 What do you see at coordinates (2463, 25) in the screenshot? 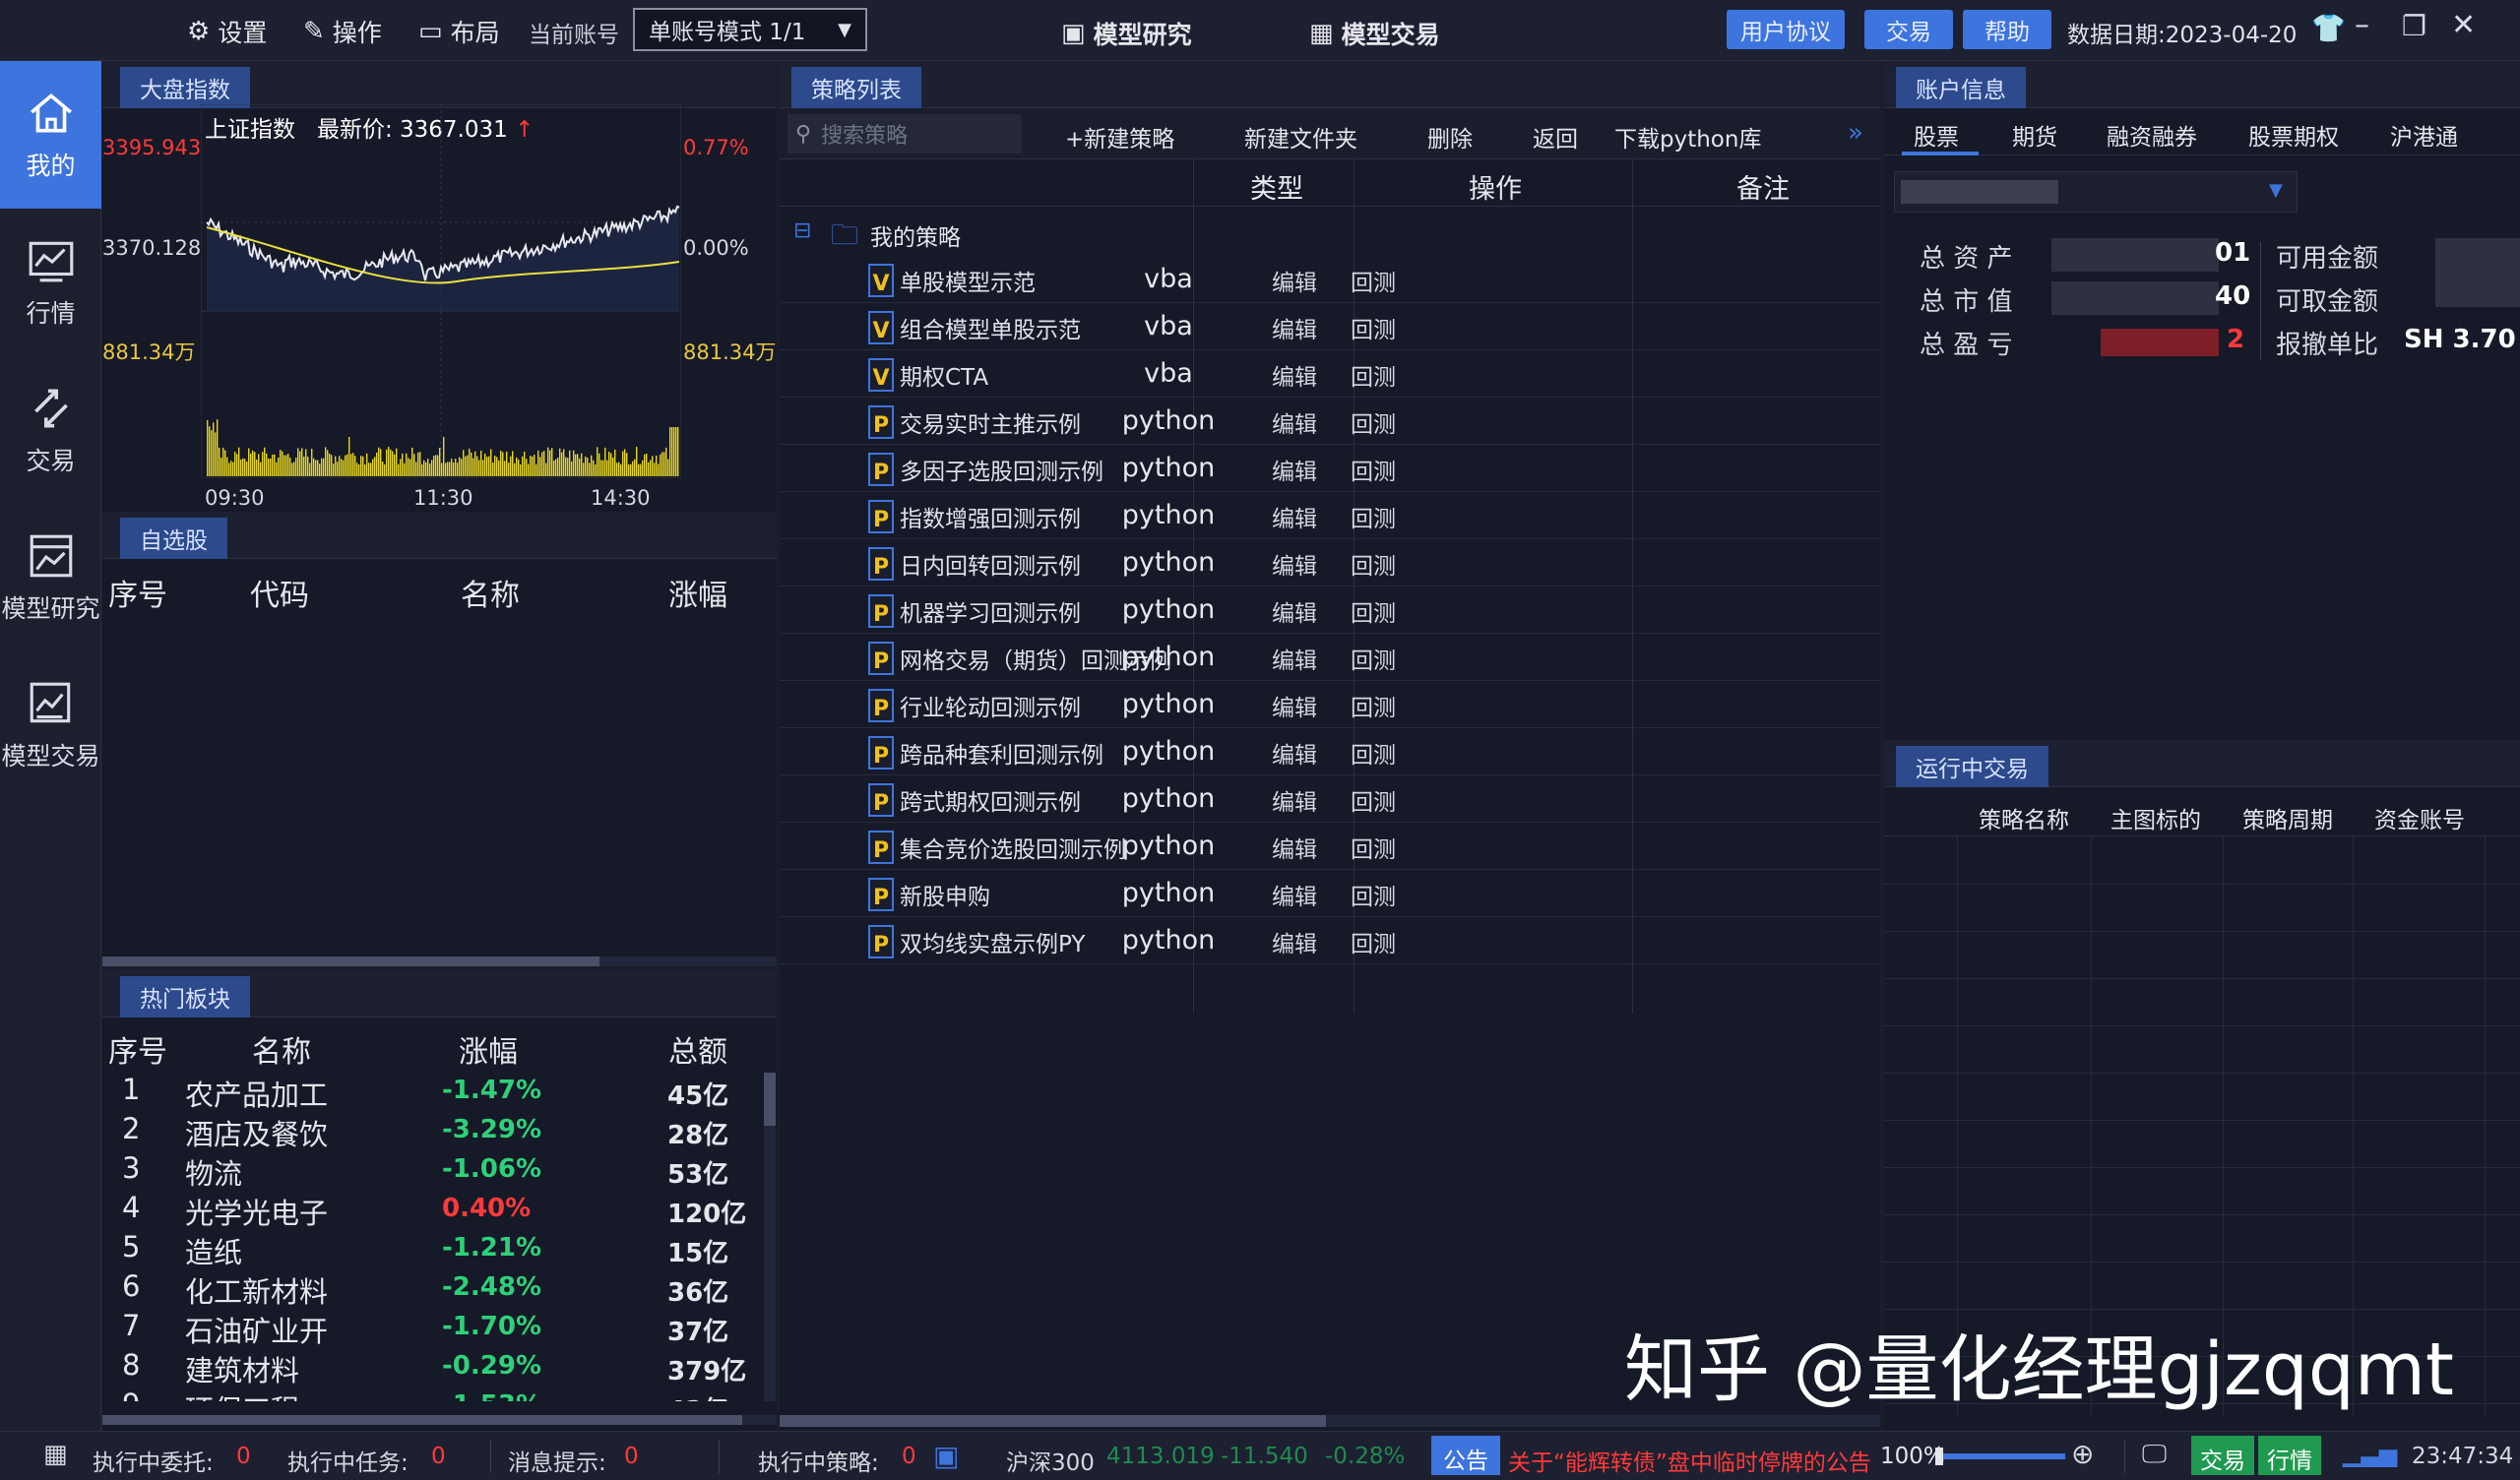
I see `close-icon: ✕` at bounding box center [2463, 25].